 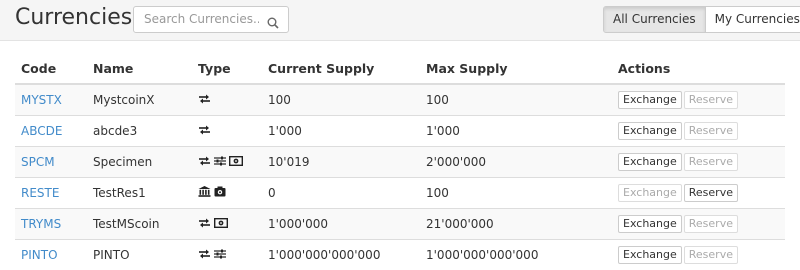 I want to click on search-icon, so click(x=273, y=20).